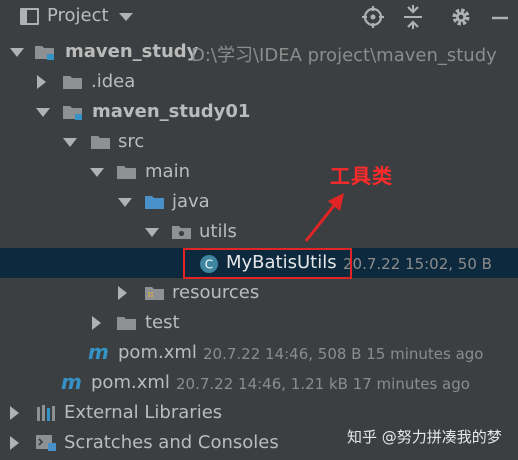 The image size is (518, 460). What do you see at coordinates (413, 17) in the screenshot?
I see `collapse-all-icon` at bounding box center [413, 17].